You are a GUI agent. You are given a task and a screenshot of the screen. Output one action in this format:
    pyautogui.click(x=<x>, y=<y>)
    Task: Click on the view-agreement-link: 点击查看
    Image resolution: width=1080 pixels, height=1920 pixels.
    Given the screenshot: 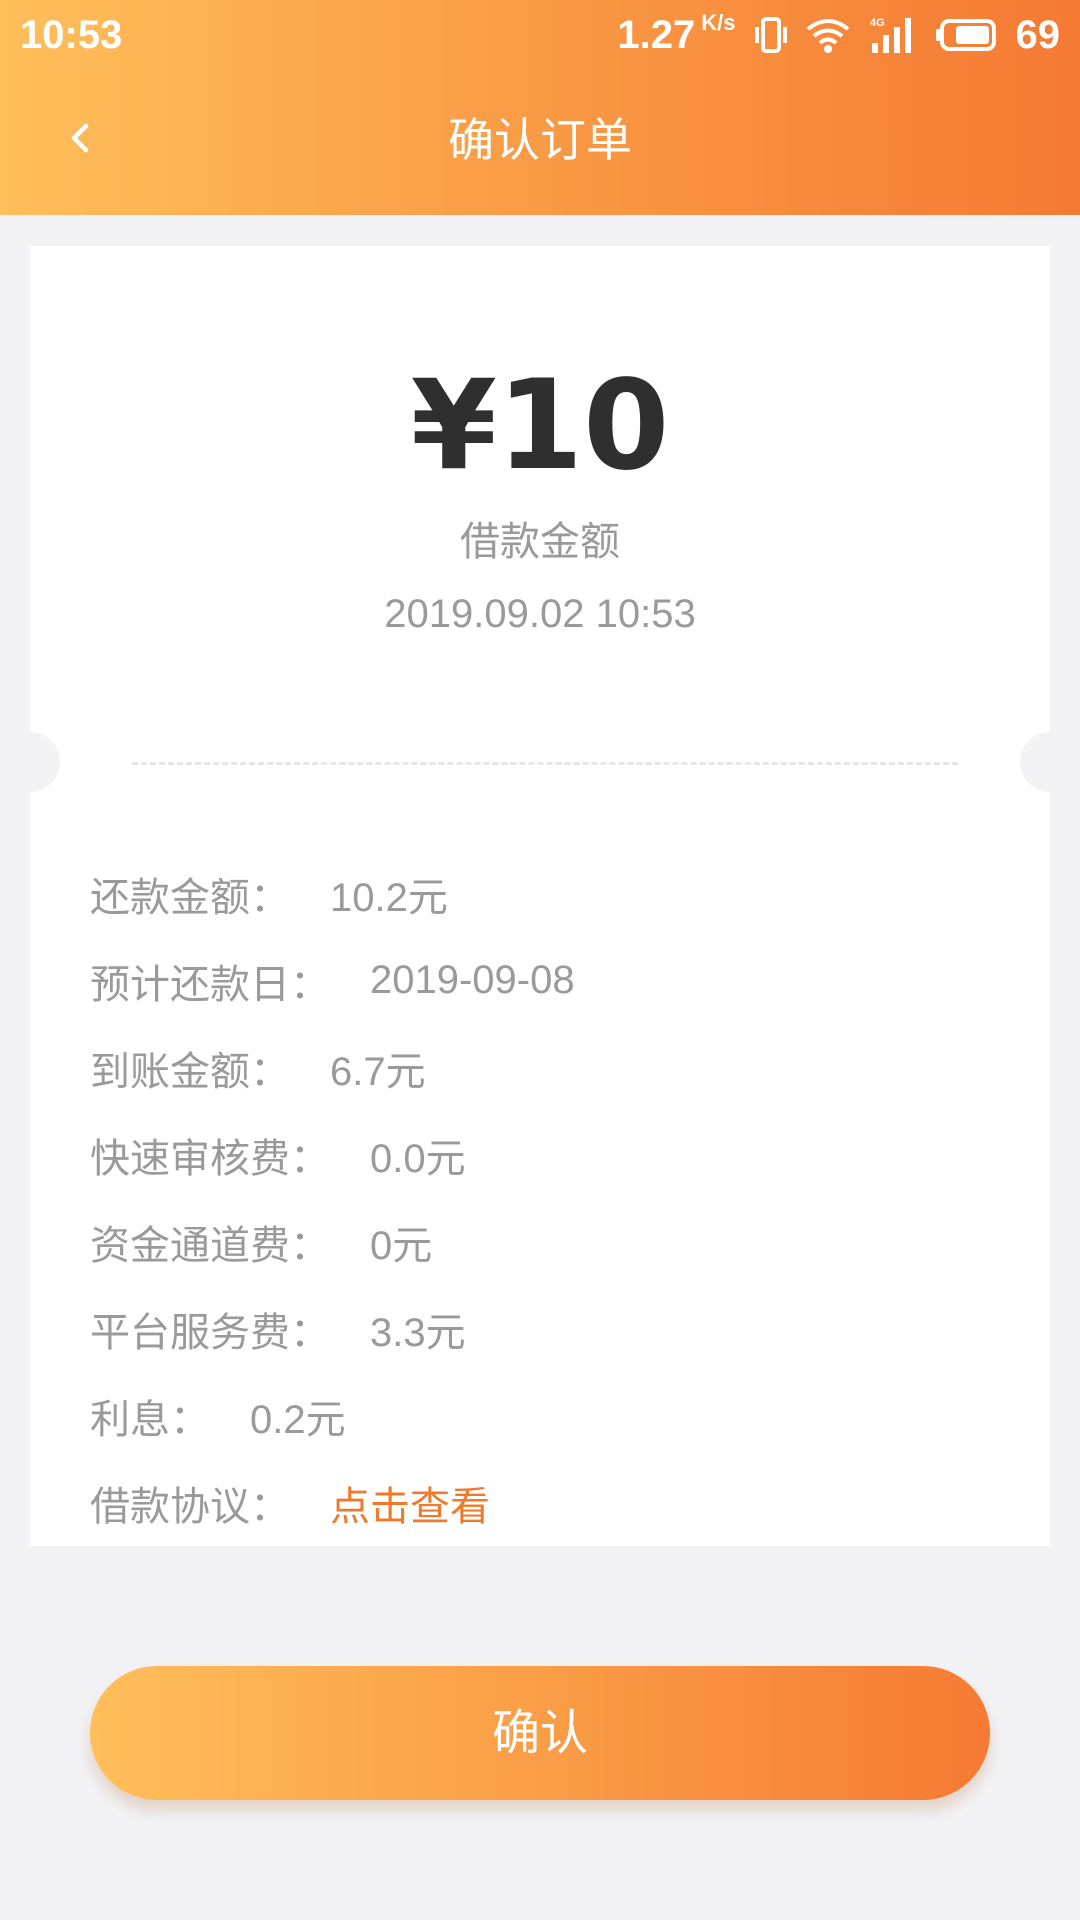 What is the action you would take?
    pyautogui.click(x=410, y=1503)
    